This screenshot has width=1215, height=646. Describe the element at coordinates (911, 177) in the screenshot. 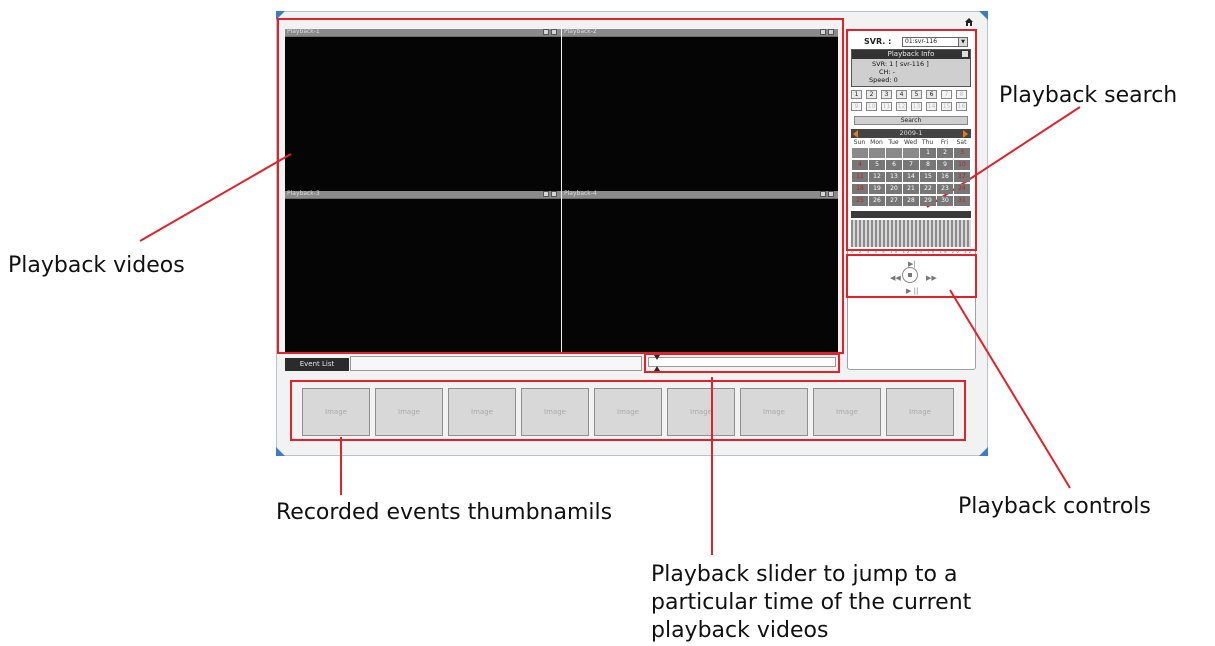

I see `calendar-day: 14` at that location.